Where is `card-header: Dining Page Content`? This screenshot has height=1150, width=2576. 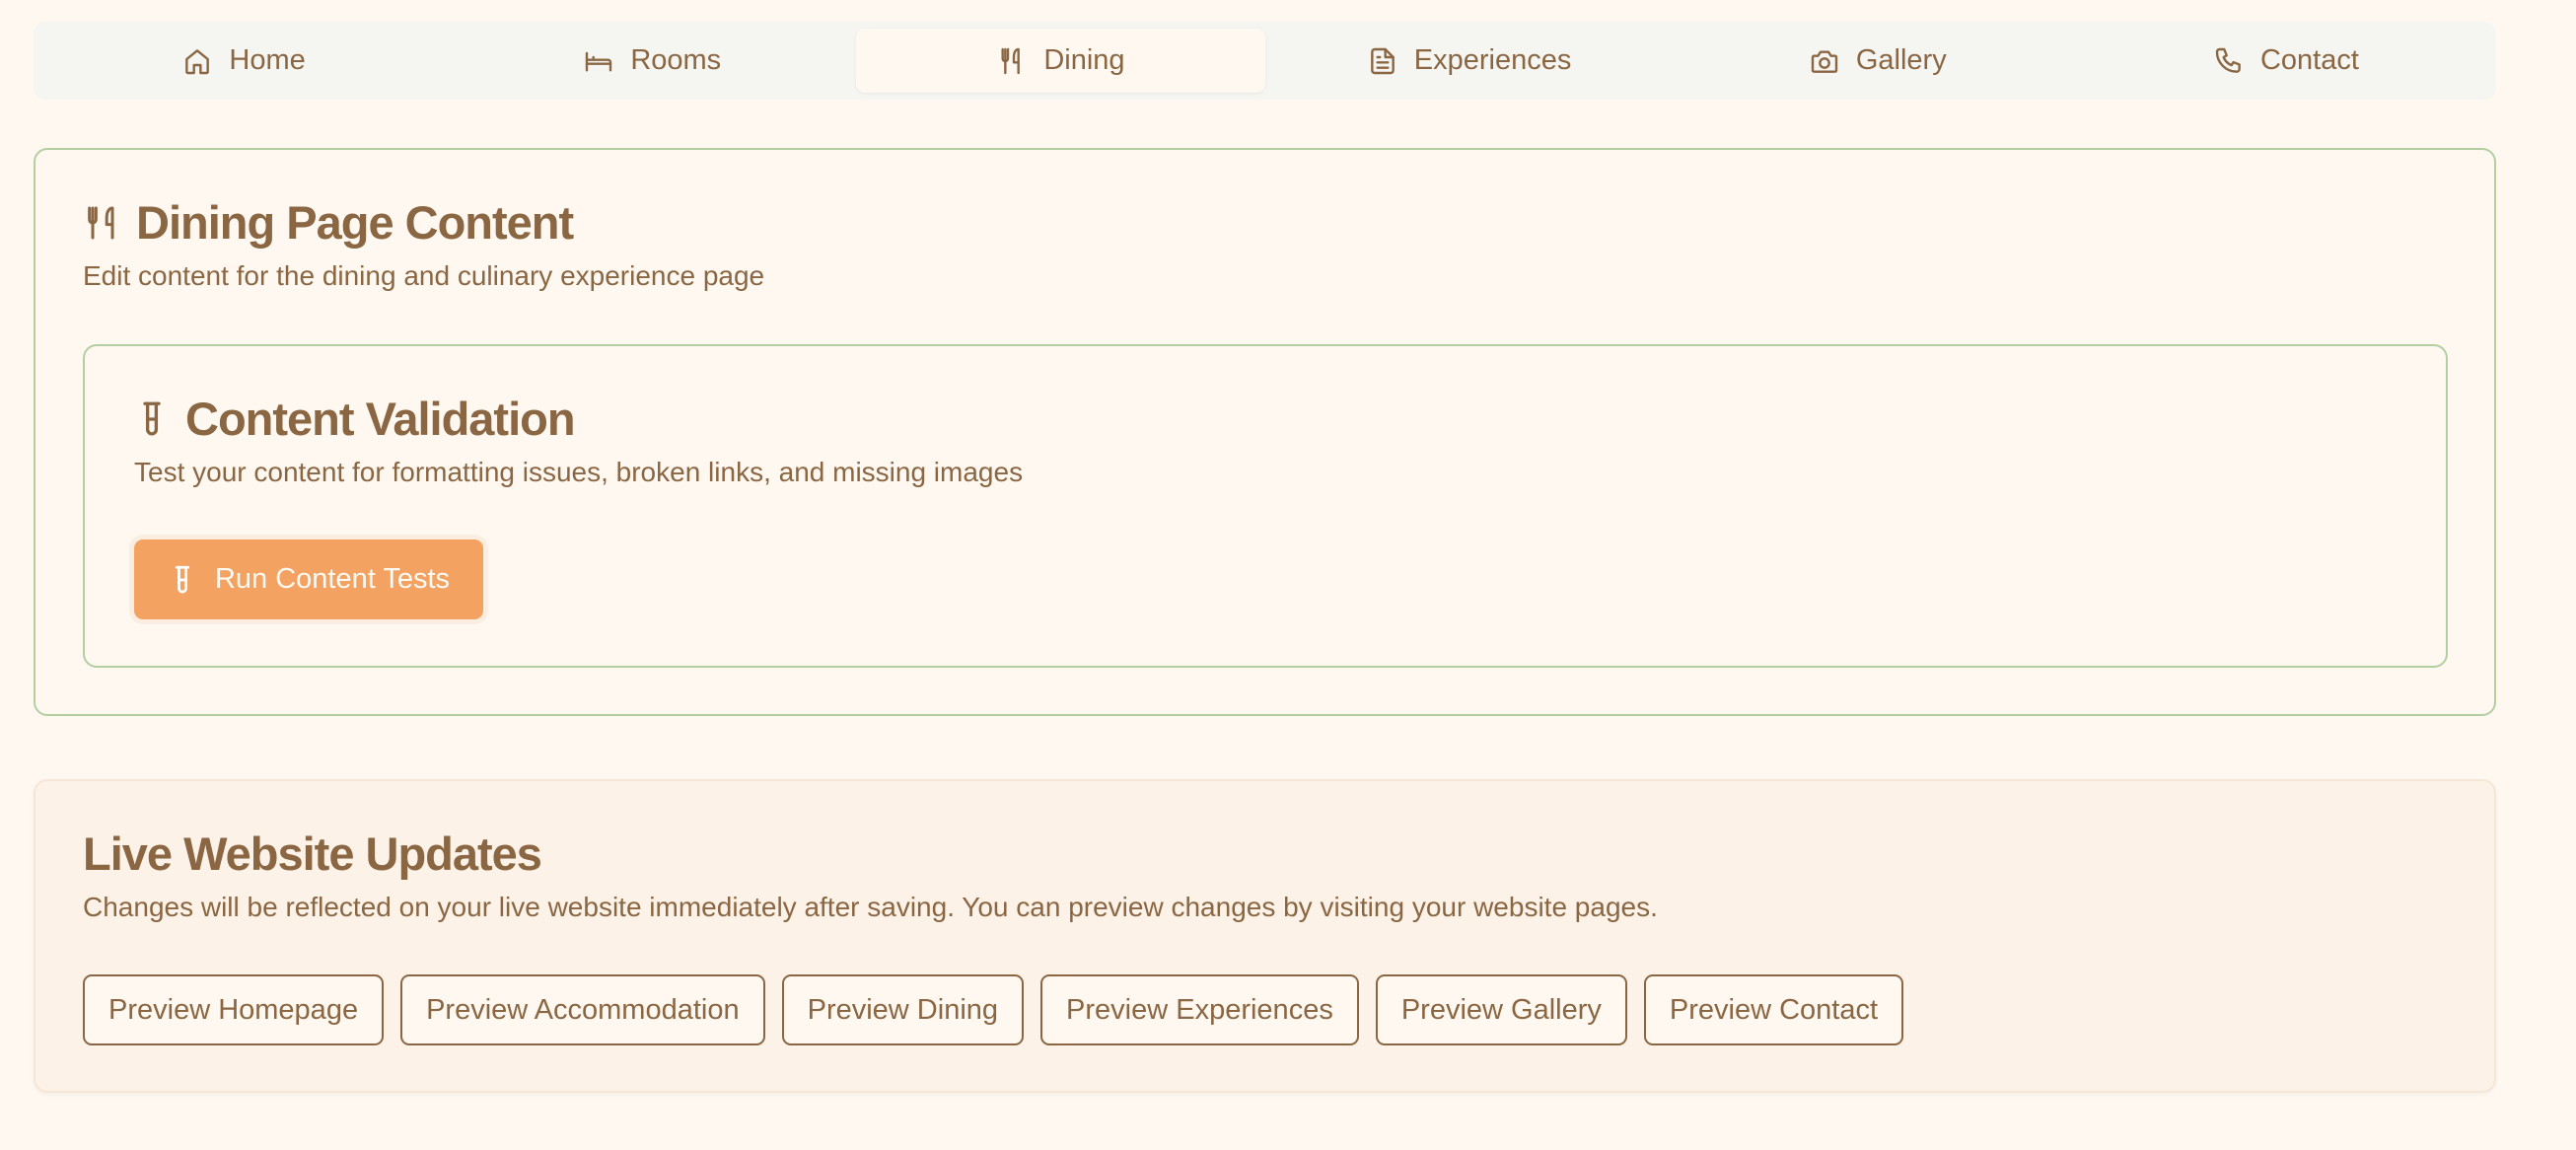 card-header: Dining Page Content is located at coordinates (328, 222).